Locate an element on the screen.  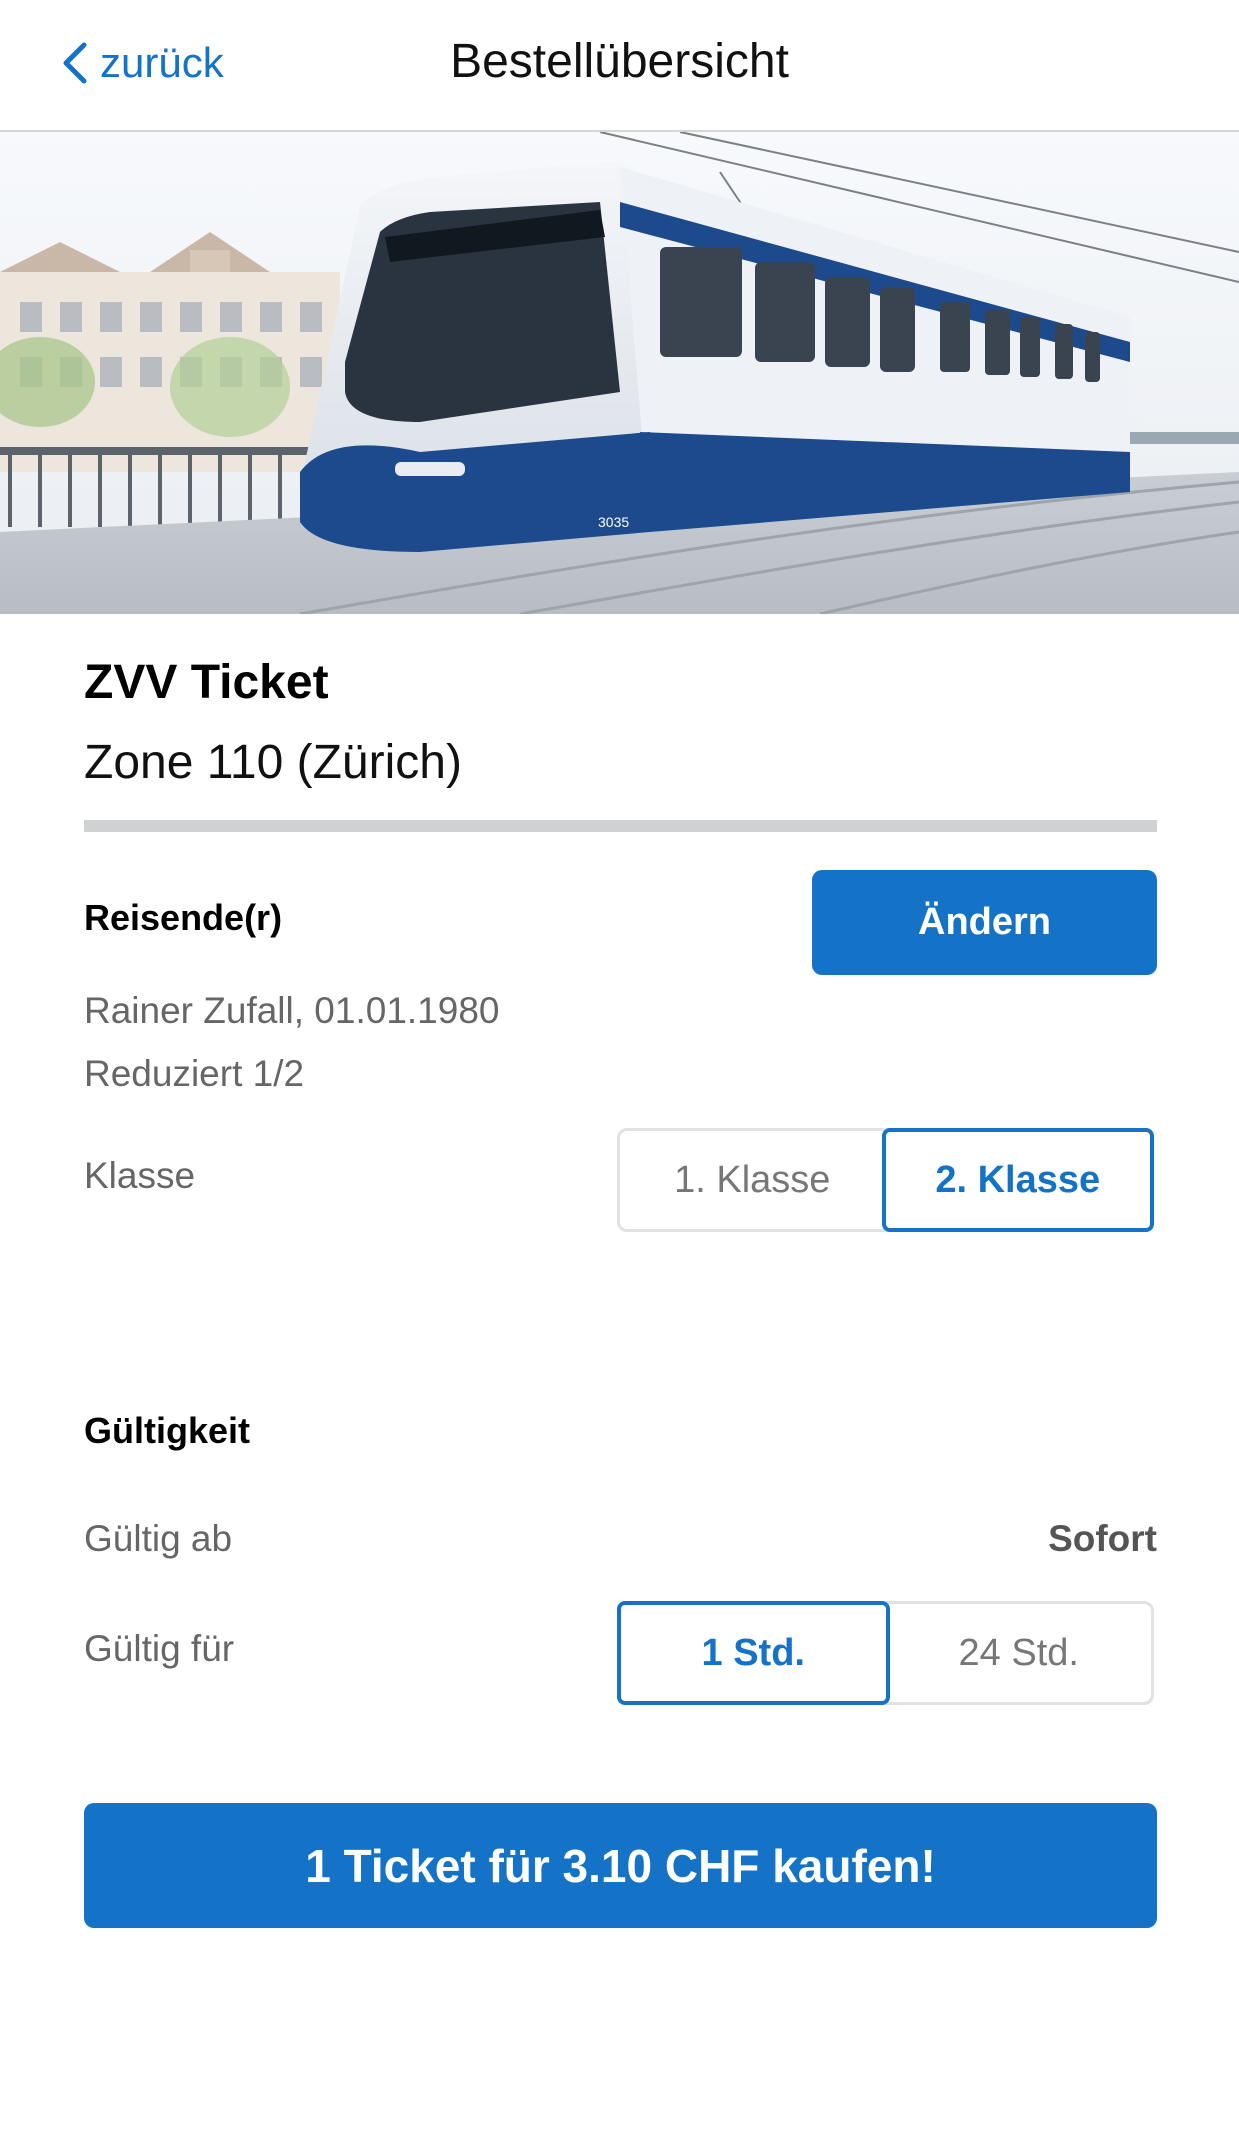
class-segmented-control: 1. Klasse 2. Klasse is located at coordinates (885, 1180).